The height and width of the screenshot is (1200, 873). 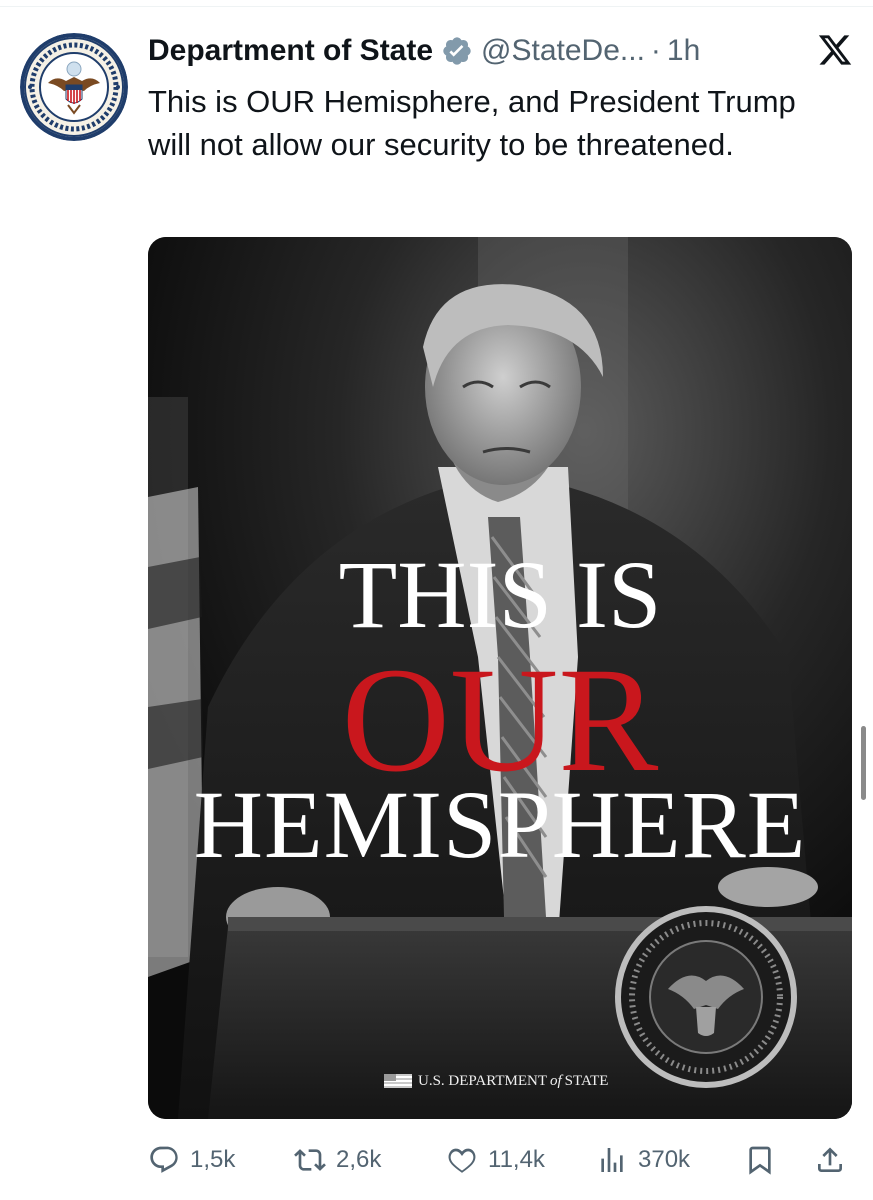 I want to click on reply-icon, so click(x=164, y=1159).